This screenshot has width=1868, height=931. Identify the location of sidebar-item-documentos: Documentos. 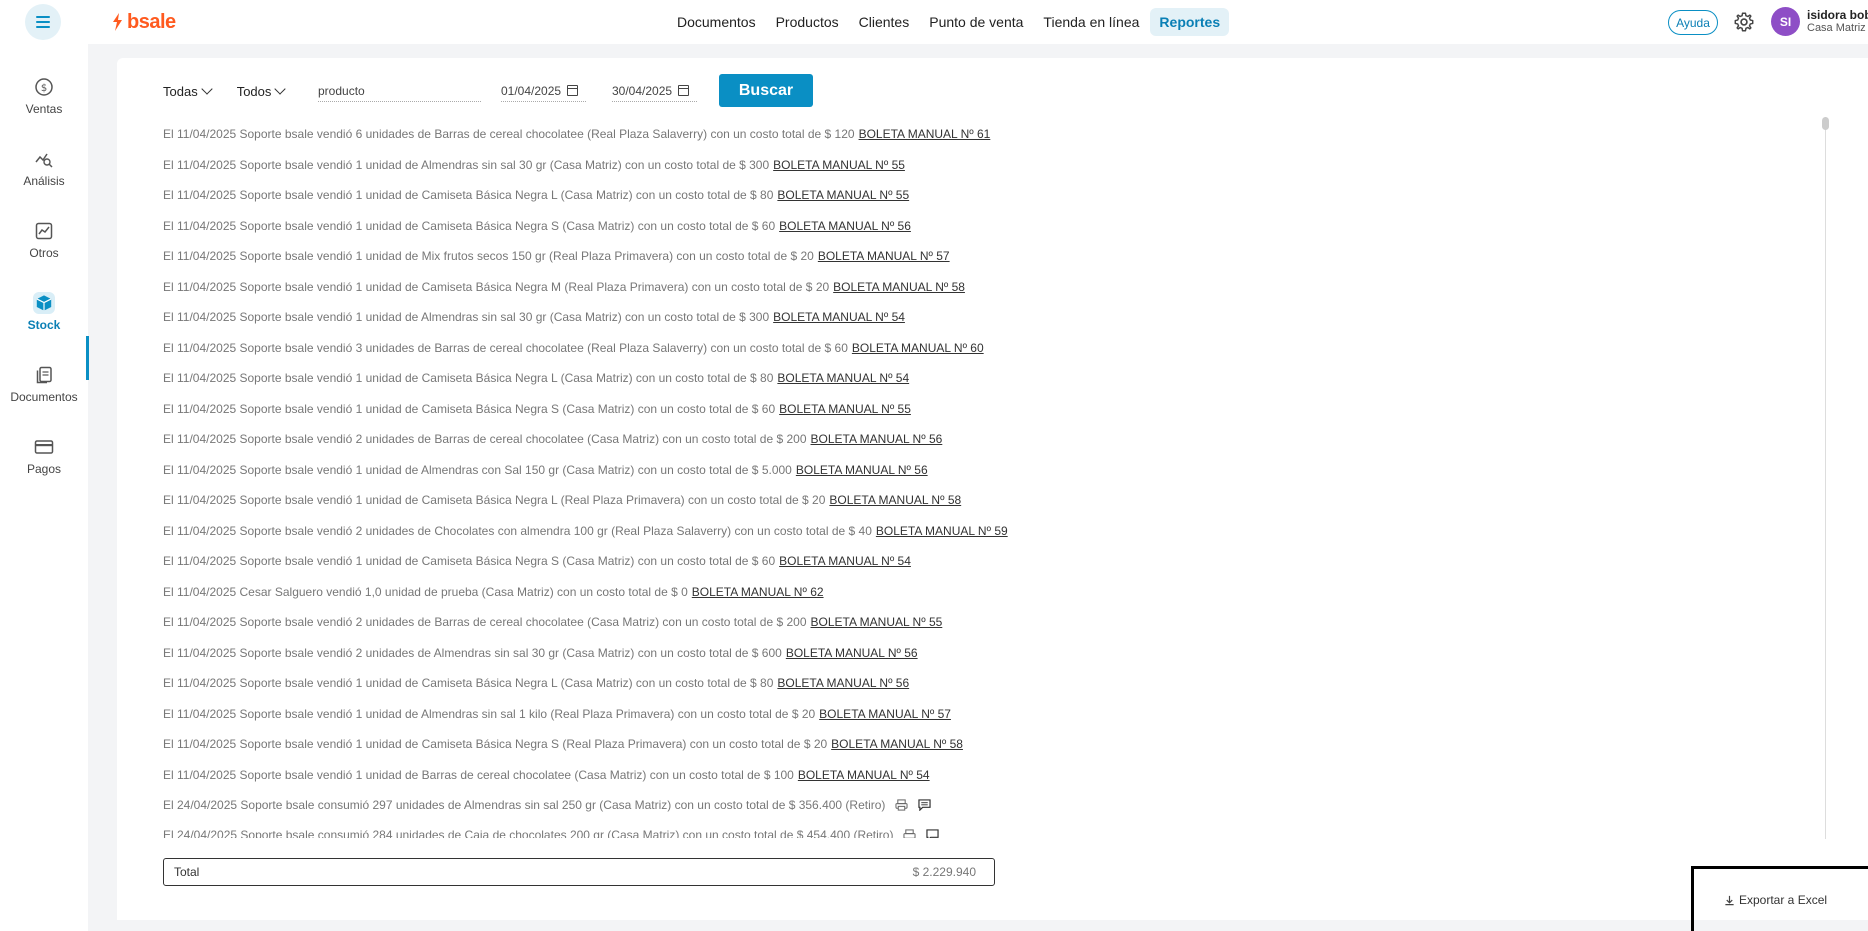
(44, 384).